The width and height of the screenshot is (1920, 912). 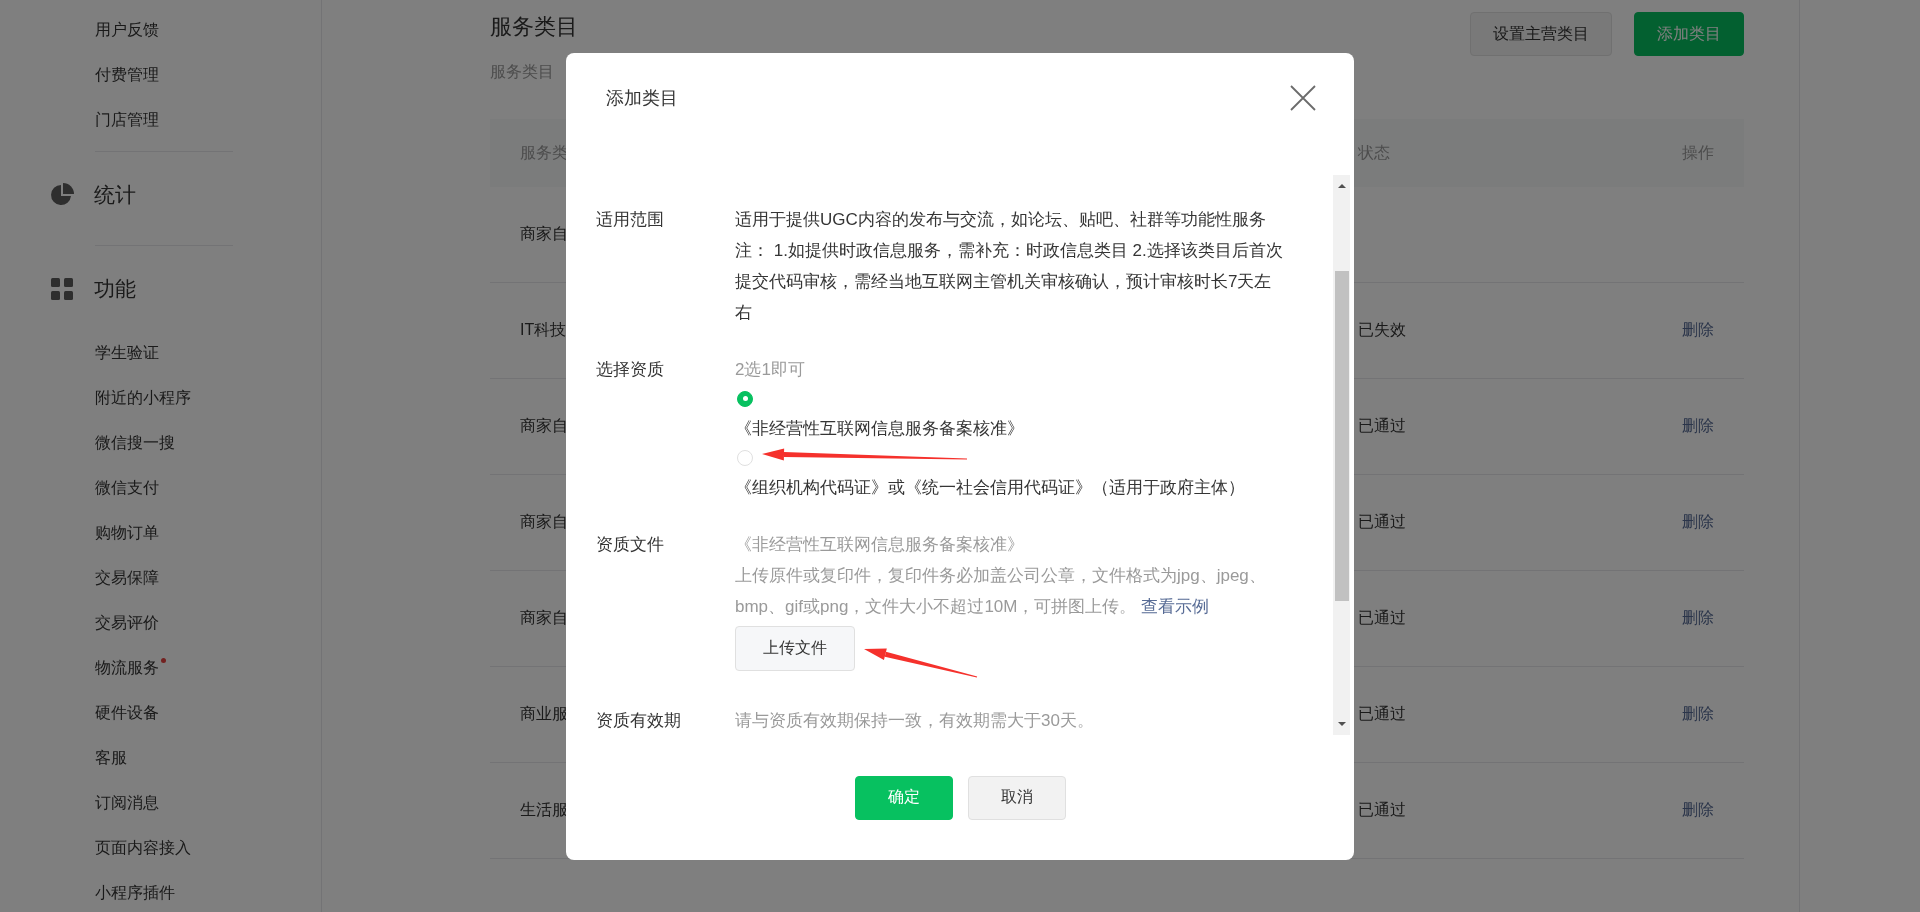 What do you see at coordinates (160, 713) in the screenshot?
I see `sidebar-item: 硬件设备` at bounding box center [160, 713].